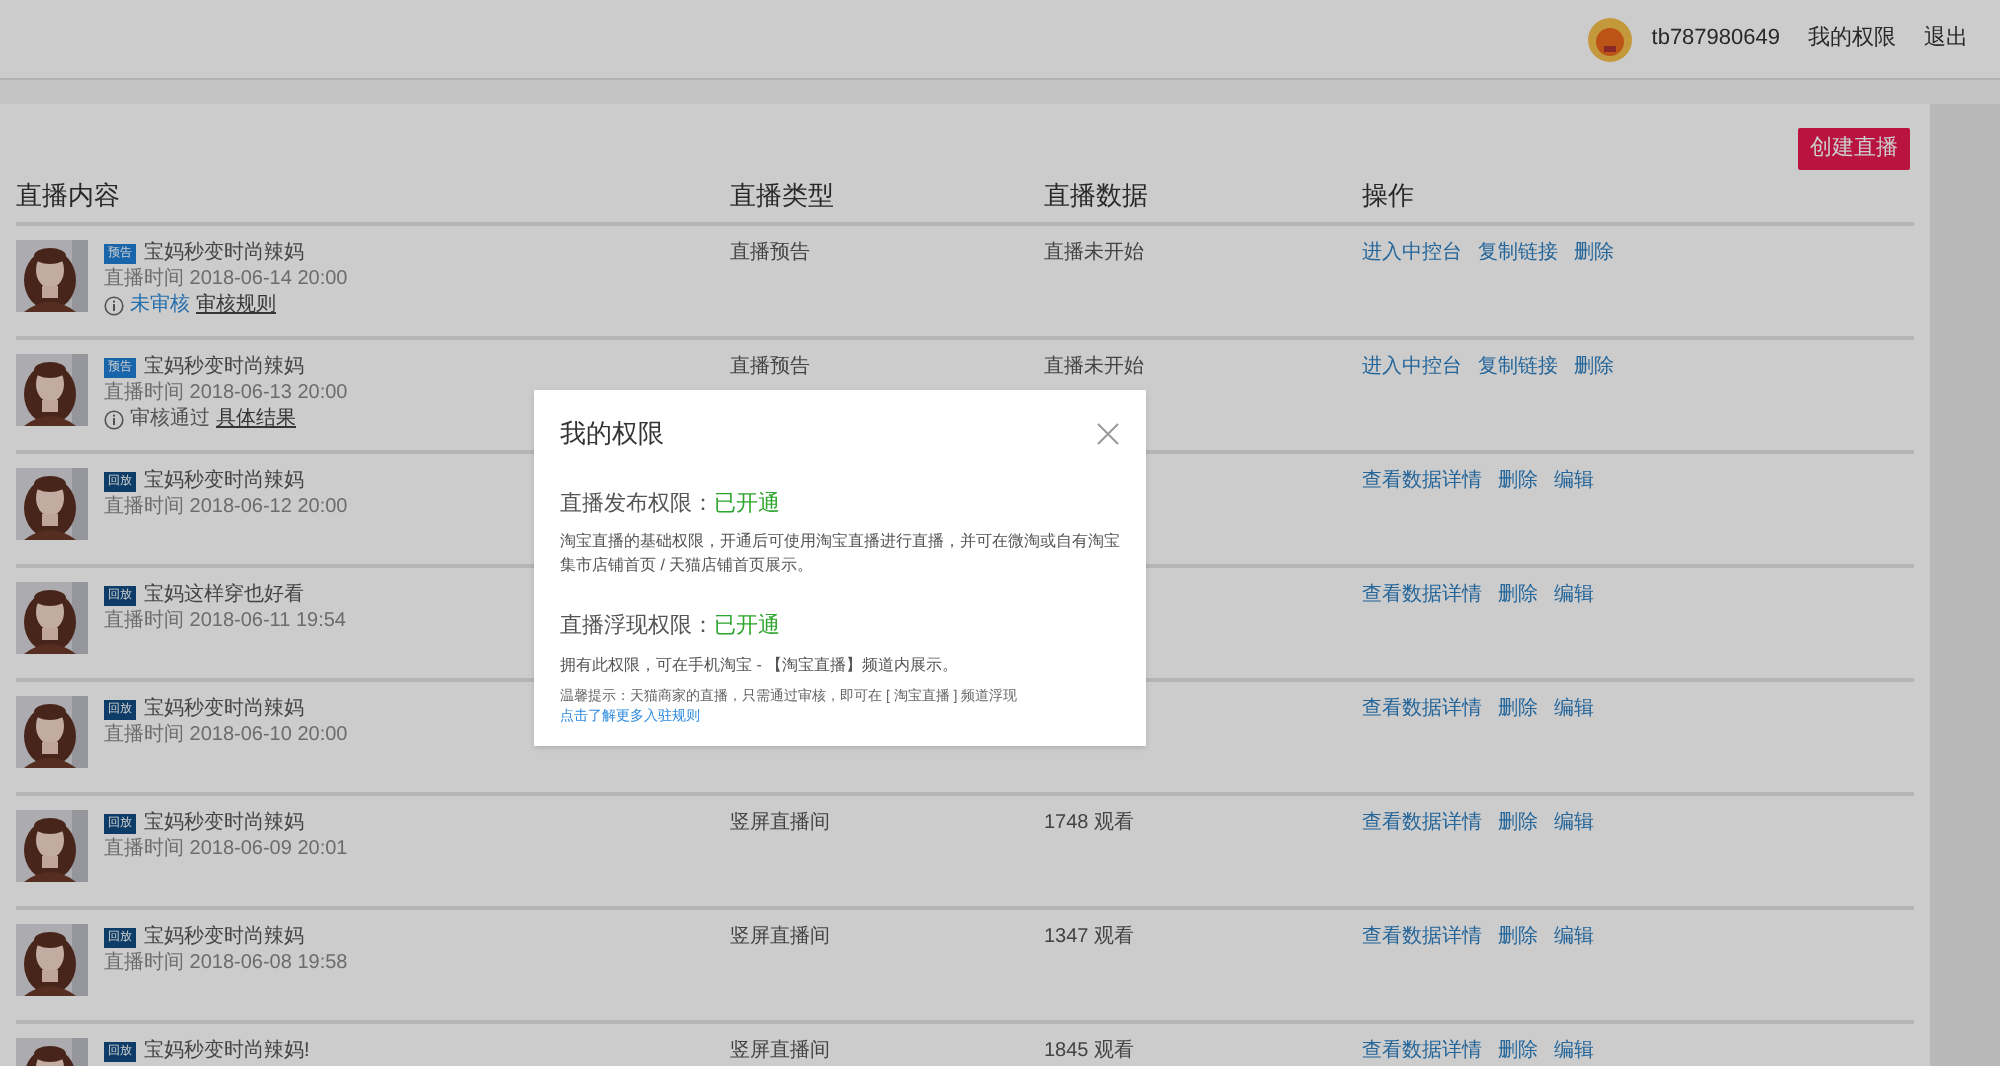 This screenshot has height=1066, width=2000. Describe the element at coordinates (1852, 39) in the screenshot. I see `header-link: 我的权限` at that location.